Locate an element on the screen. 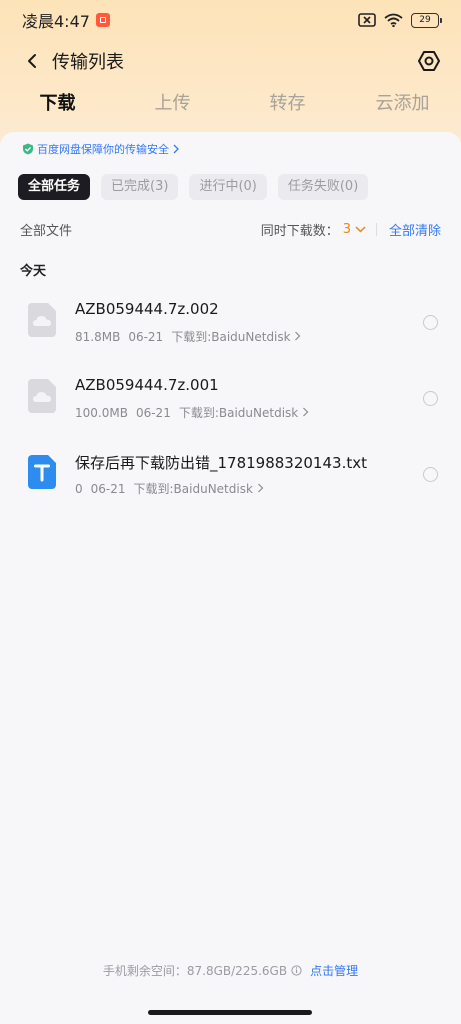 The height and width of the screenshot is (1024, 461). filter-failed: 任务失败(0) is located at coordinates (323, 187).